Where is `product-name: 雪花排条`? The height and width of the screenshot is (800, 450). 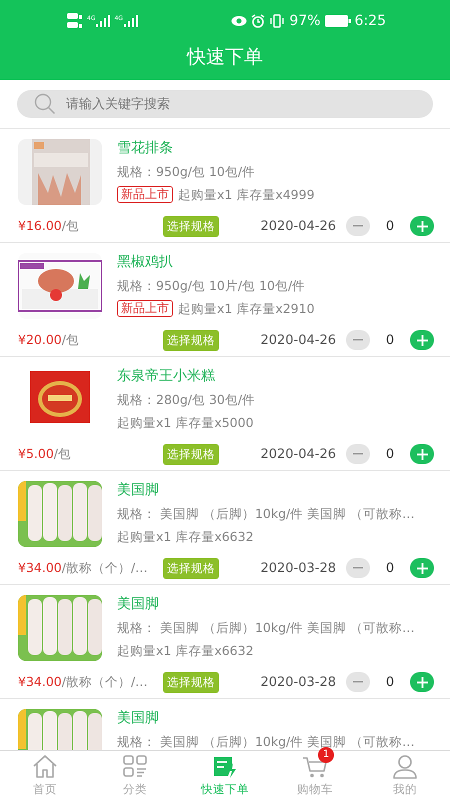 product-name: 雪花排条 is located at coordinates (216, 148).